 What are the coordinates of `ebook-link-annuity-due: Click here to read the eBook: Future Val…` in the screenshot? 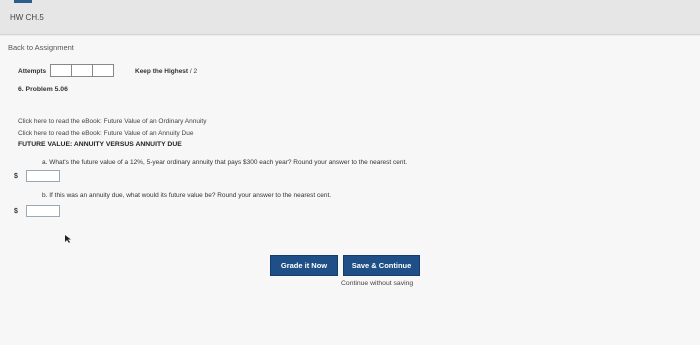 It's located at (105, 133).